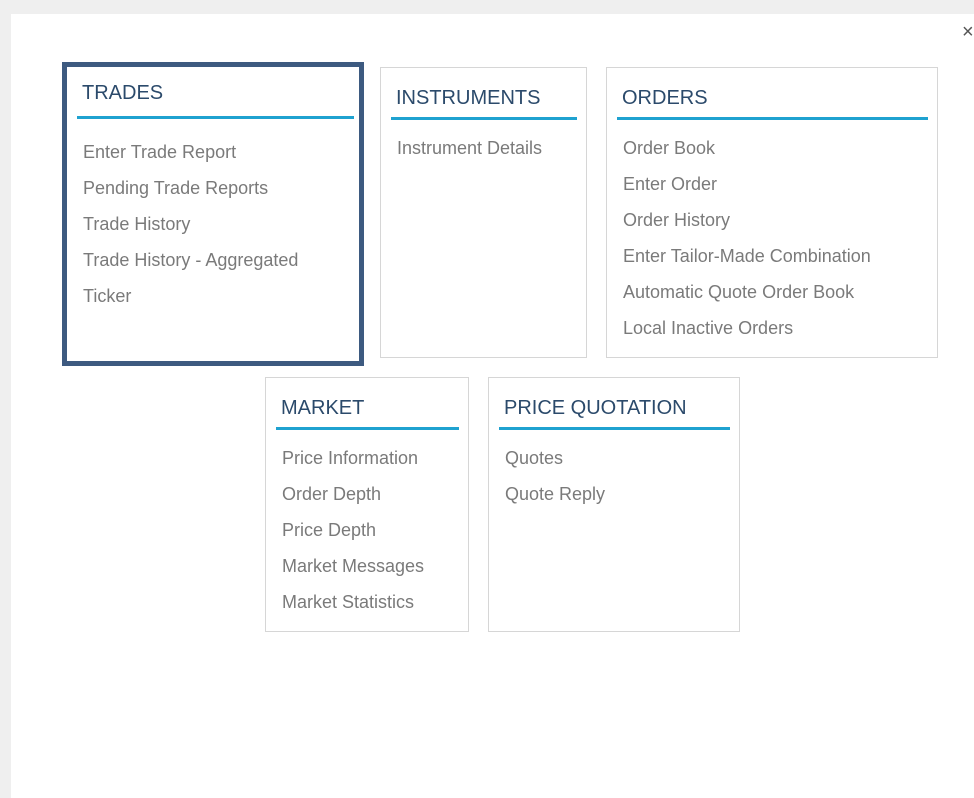  What do you see at coordinates (123, 93) in the screenshot?
I see `trades-title: TRADES` at bounding box center [123, 93].